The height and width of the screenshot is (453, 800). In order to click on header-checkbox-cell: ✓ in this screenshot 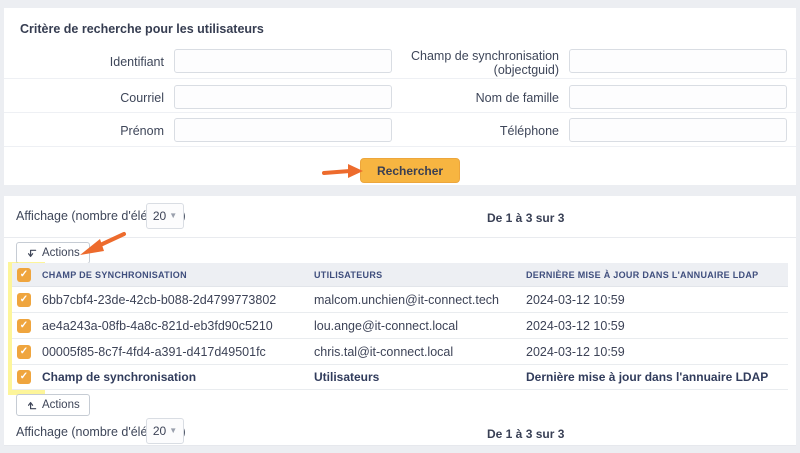, I will do `click(27, 274)`.